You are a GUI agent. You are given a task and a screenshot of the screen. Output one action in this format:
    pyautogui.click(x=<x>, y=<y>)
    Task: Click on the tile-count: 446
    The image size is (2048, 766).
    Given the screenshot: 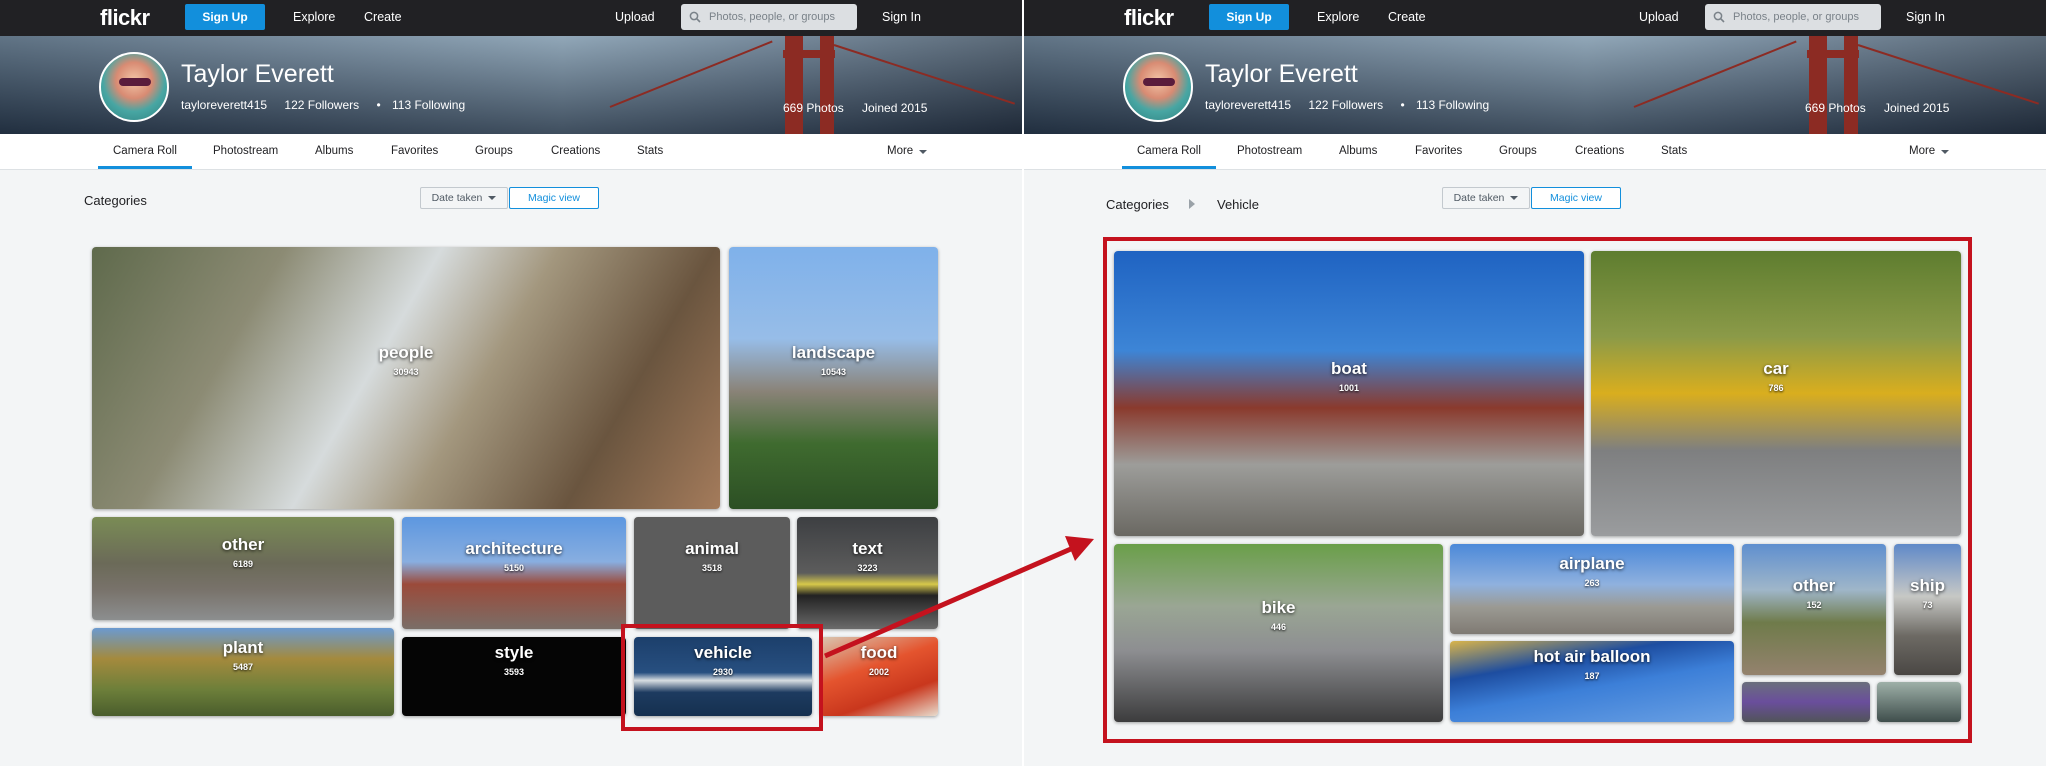 What is the action you would take?
    pyautogui.click(x=1278, y=627)
    